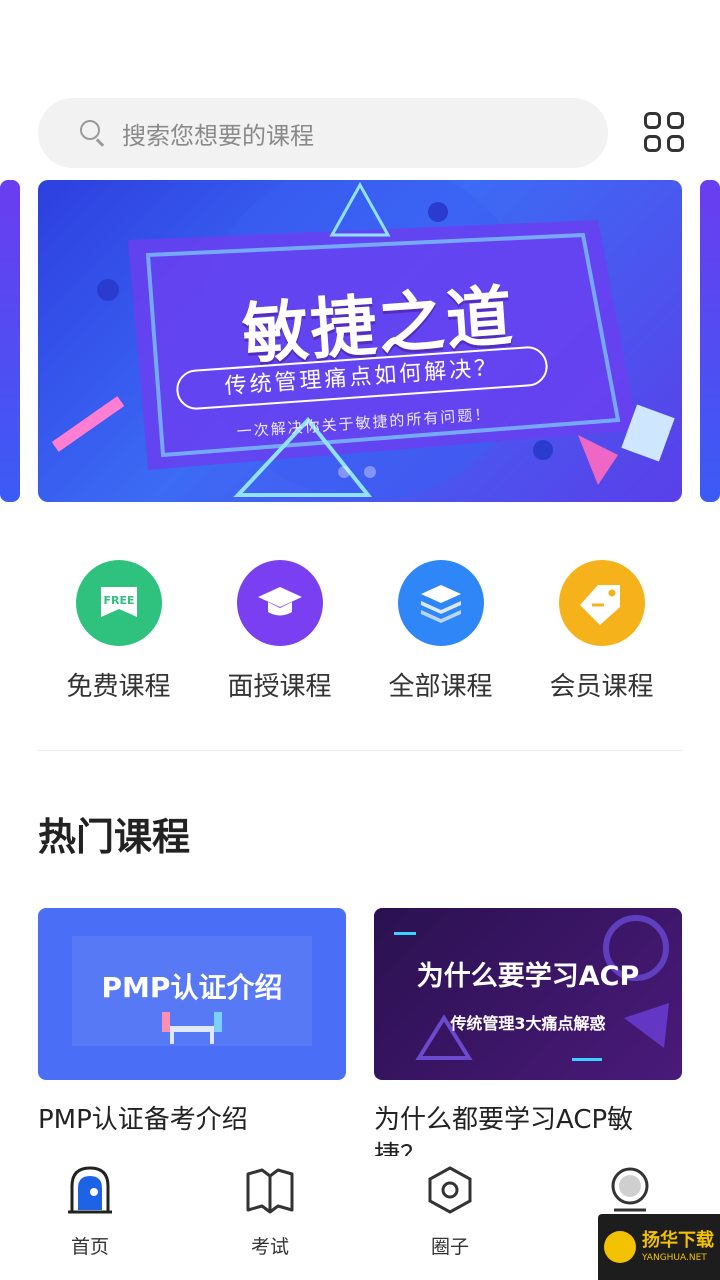 Image resolution: width=720 pixels, height=1280 pixels. Describe the element at coordinates (118, 600) in the screenshot. I see `free-badge-text: FREE` at that location.